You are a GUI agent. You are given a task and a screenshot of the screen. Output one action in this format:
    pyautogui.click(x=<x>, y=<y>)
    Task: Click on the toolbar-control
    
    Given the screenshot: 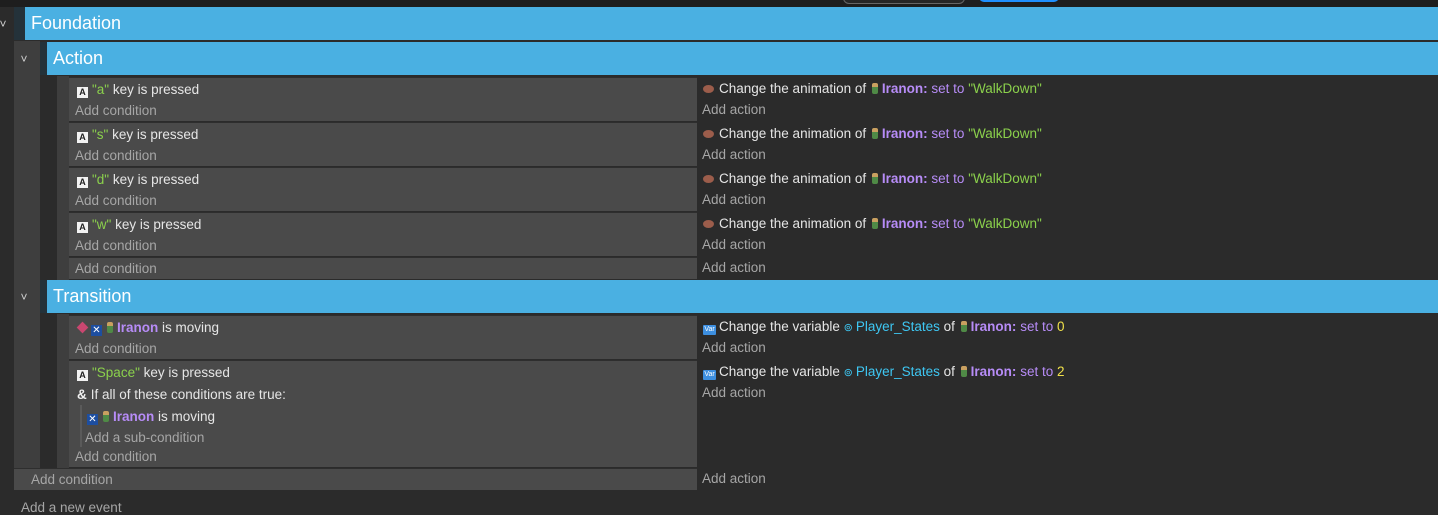 What is the action you would take?
    pyautogui.click(x=904, y=2)
    